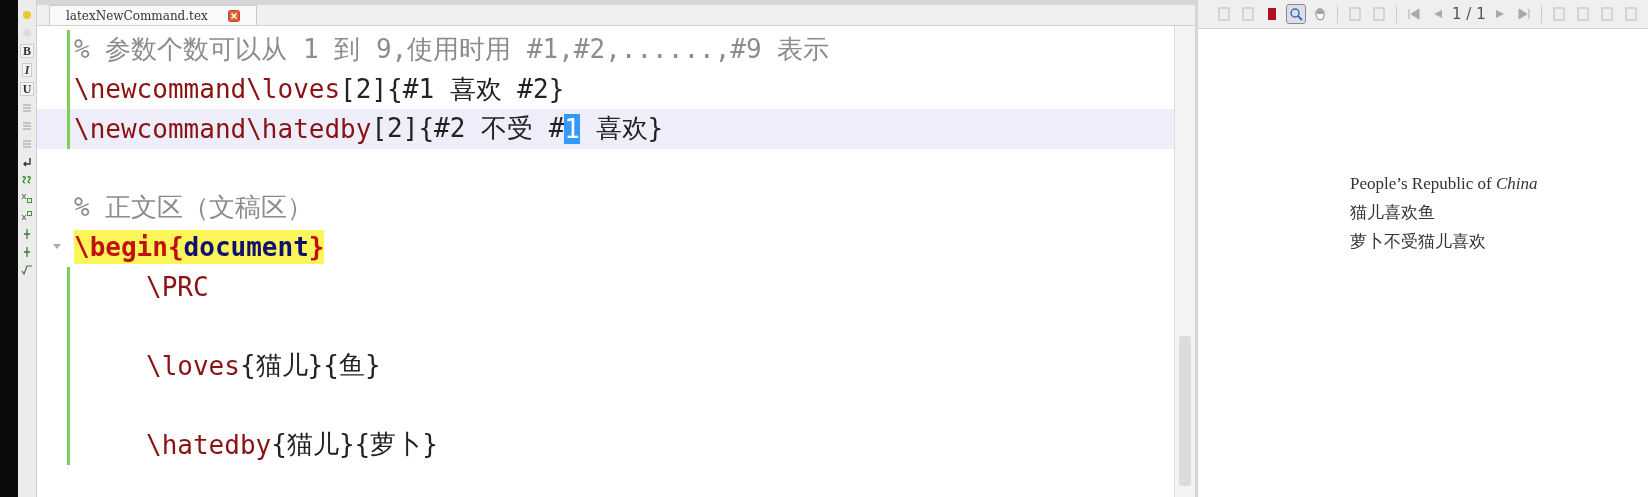 This screenshot has width=1648, height=497. What do you see at coordinates (468, 129) in the screenshot?
I see `code-text: [2]{#2 不受 #` at bounding box center [468, 129].